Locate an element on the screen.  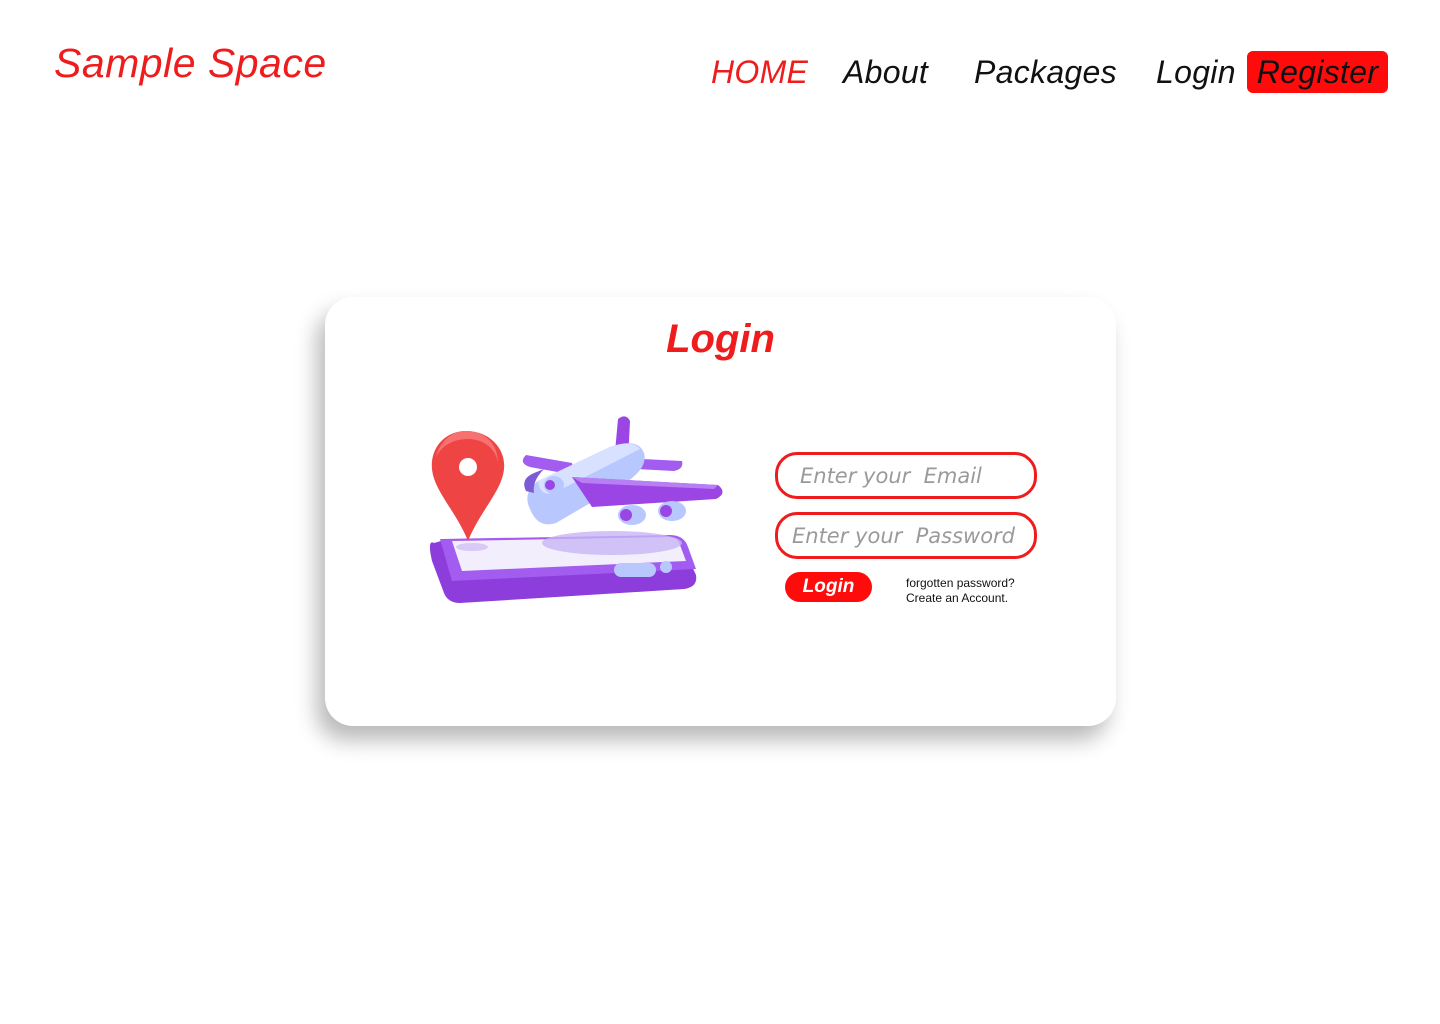
nav-login-link: Login is located at coordinates (1196, 72).